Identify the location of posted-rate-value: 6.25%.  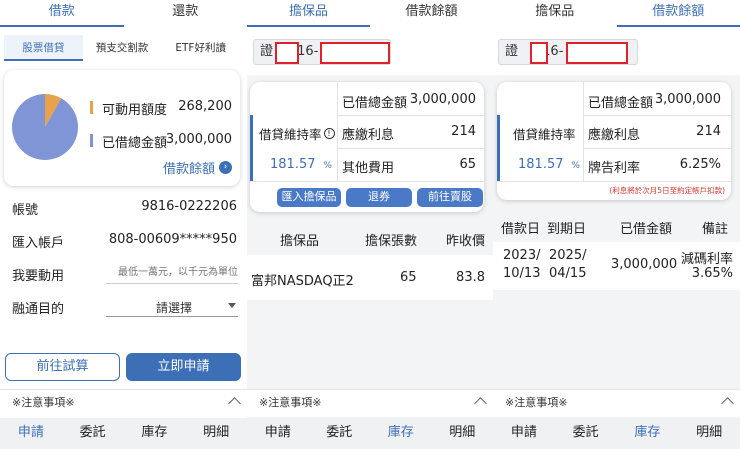
(700, 164).